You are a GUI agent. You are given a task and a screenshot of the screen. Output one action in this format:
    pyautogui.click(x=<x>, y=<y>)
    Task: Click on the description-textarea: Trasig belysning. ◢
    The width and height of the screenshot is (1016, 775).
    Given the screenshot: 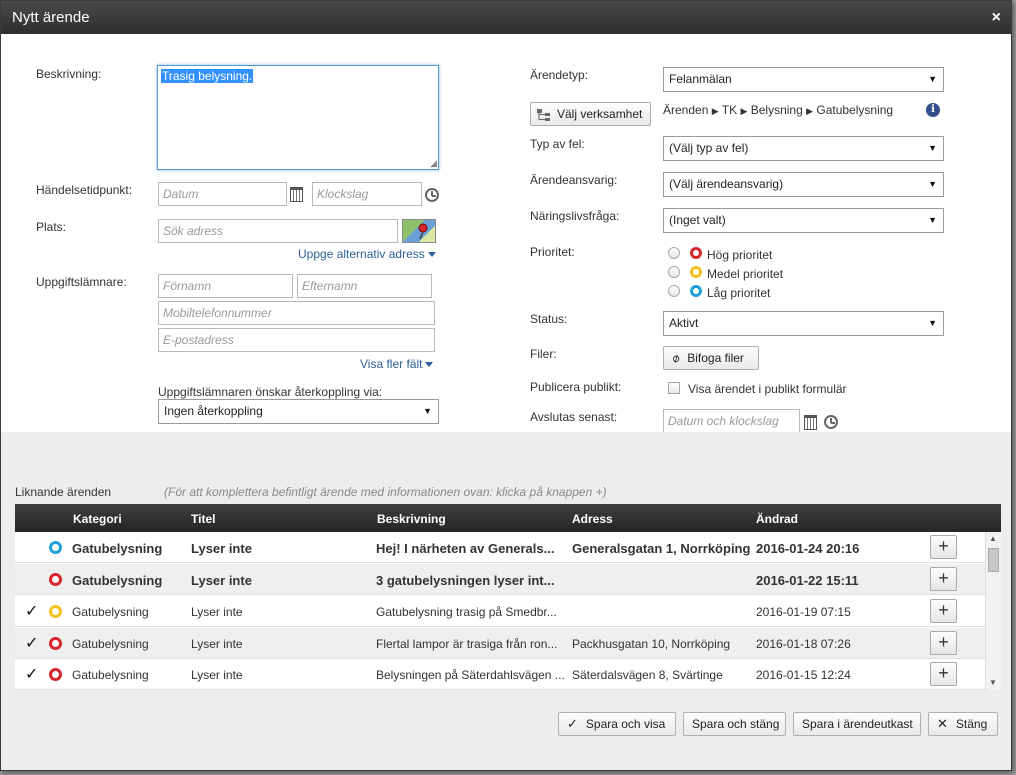 What is the action you would take?
    pyautogui.click(x=298, y=117)
    